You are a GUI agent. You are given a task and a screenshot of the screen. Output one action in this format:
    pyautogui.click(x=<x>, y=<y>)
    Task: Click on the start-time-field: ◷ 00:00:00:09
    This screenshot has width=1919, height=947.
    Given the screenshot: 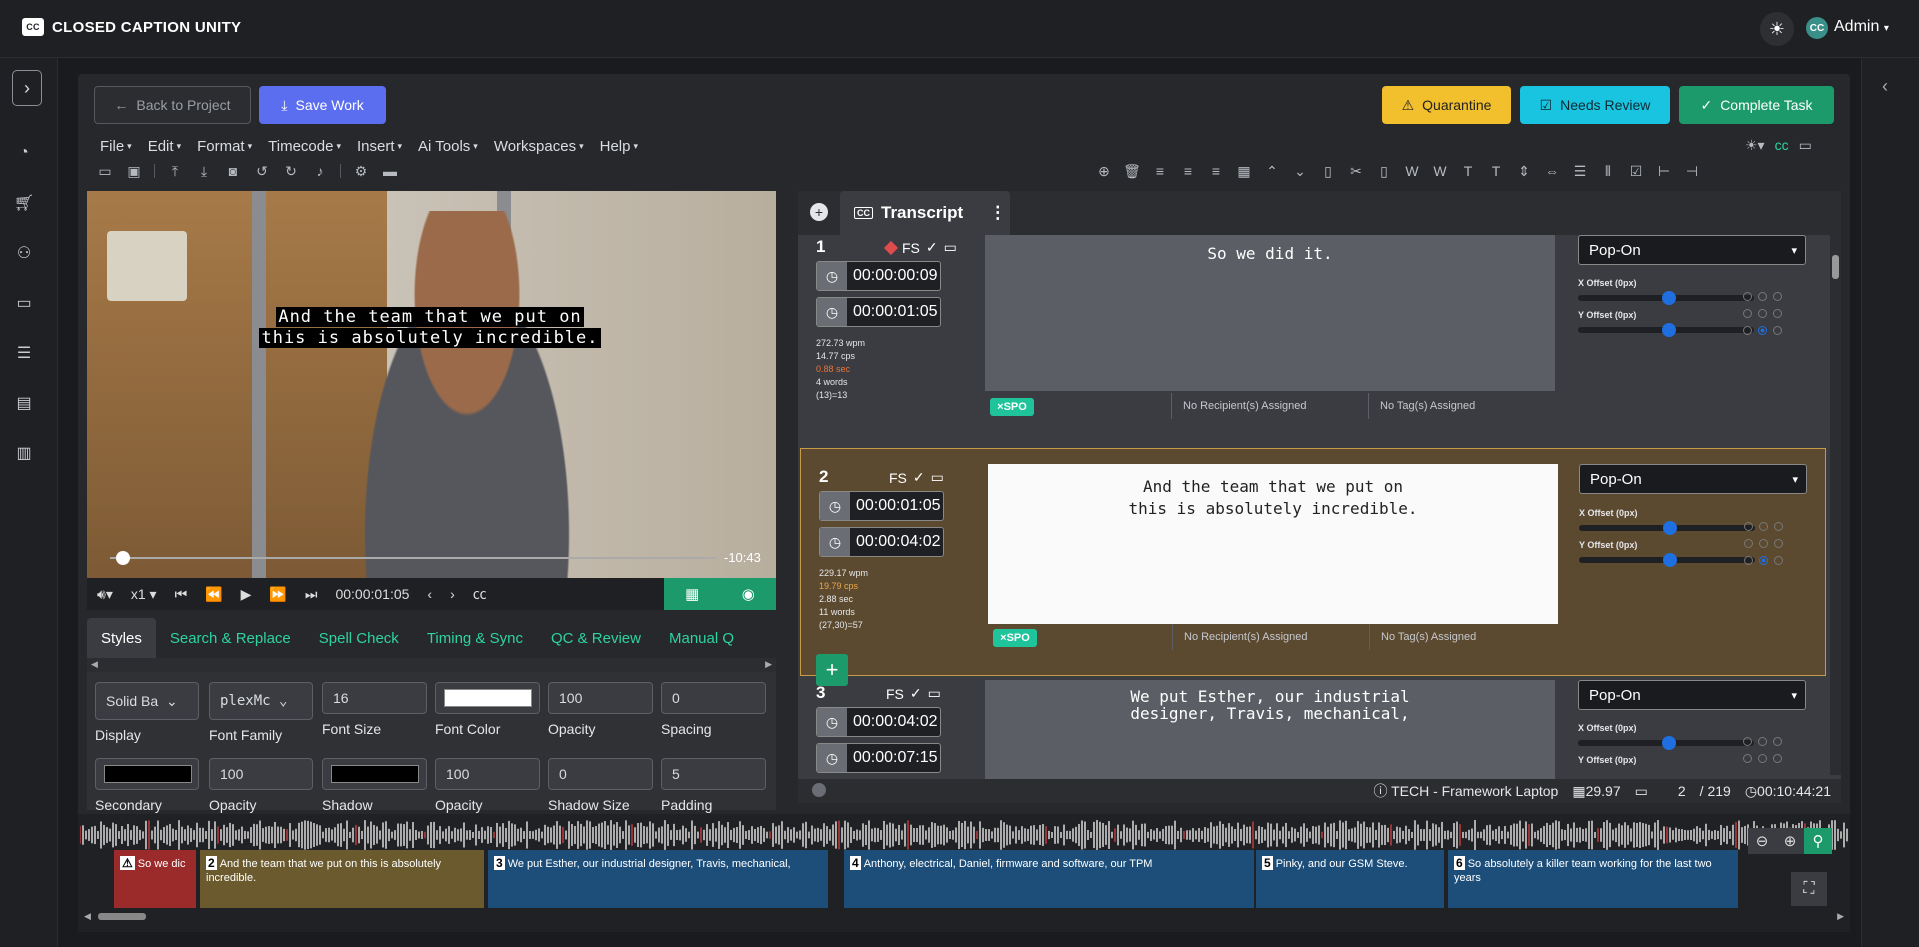 What is the action you would take?
    pyautogui.click(x=878, y=276)
    